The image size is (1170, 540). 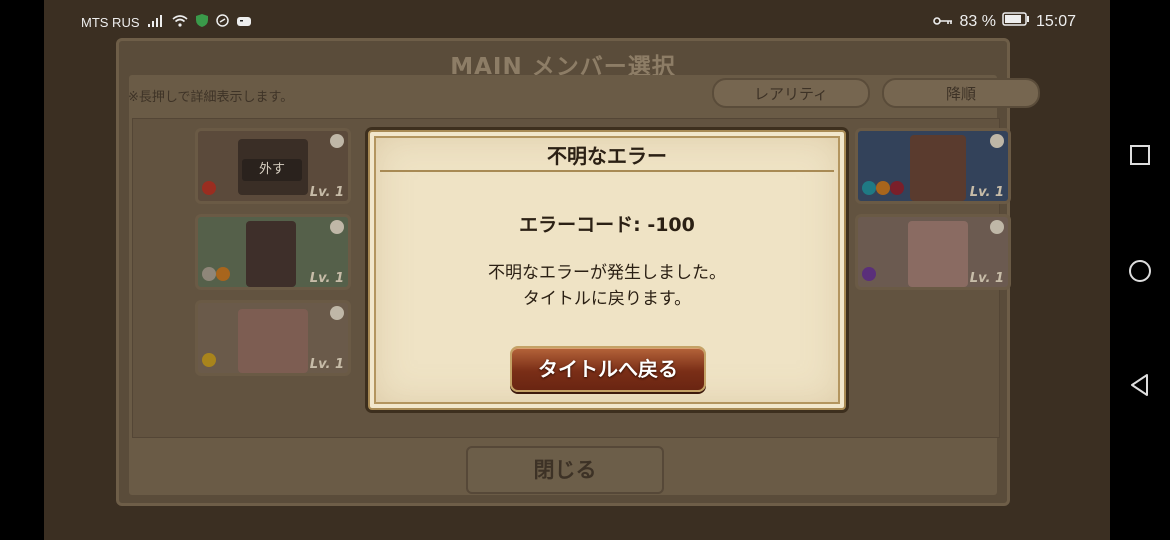 I want to click on left-black-bar, so click(x=22, y=270).